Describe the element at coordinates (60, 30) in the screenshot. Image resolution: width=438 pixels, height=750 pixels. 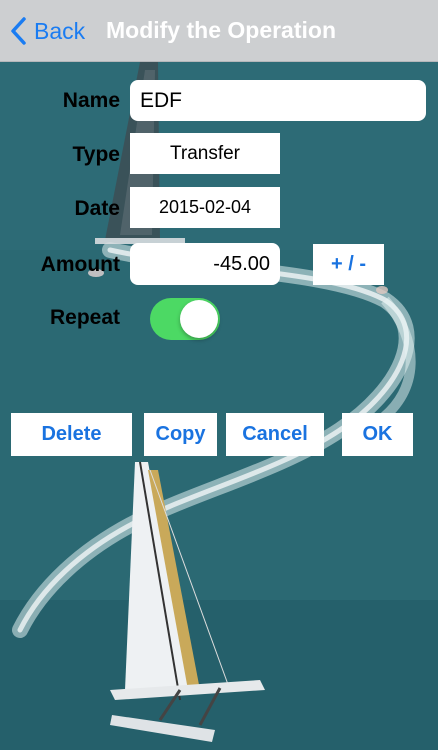
I see `back-label: Back` at that location.